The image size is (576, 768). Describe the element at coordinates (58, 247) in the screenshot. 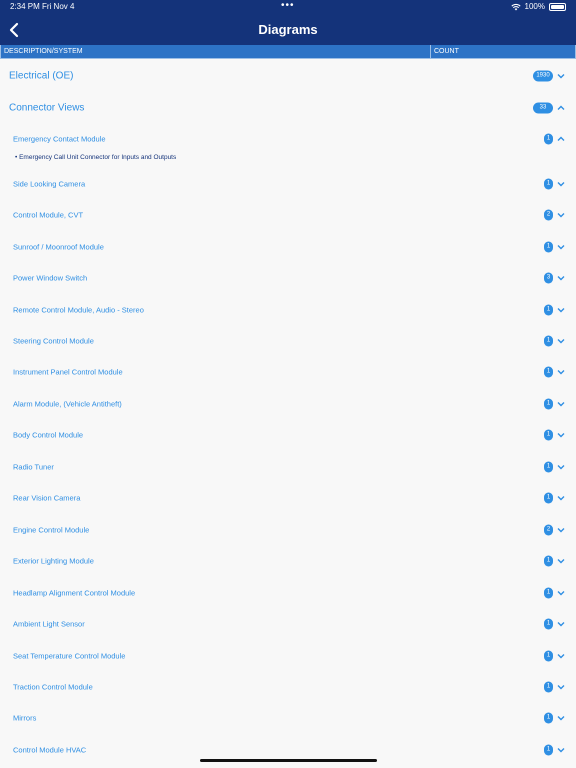

I see `subcategory-label: Sunroof / Moonroof Module` at that location.